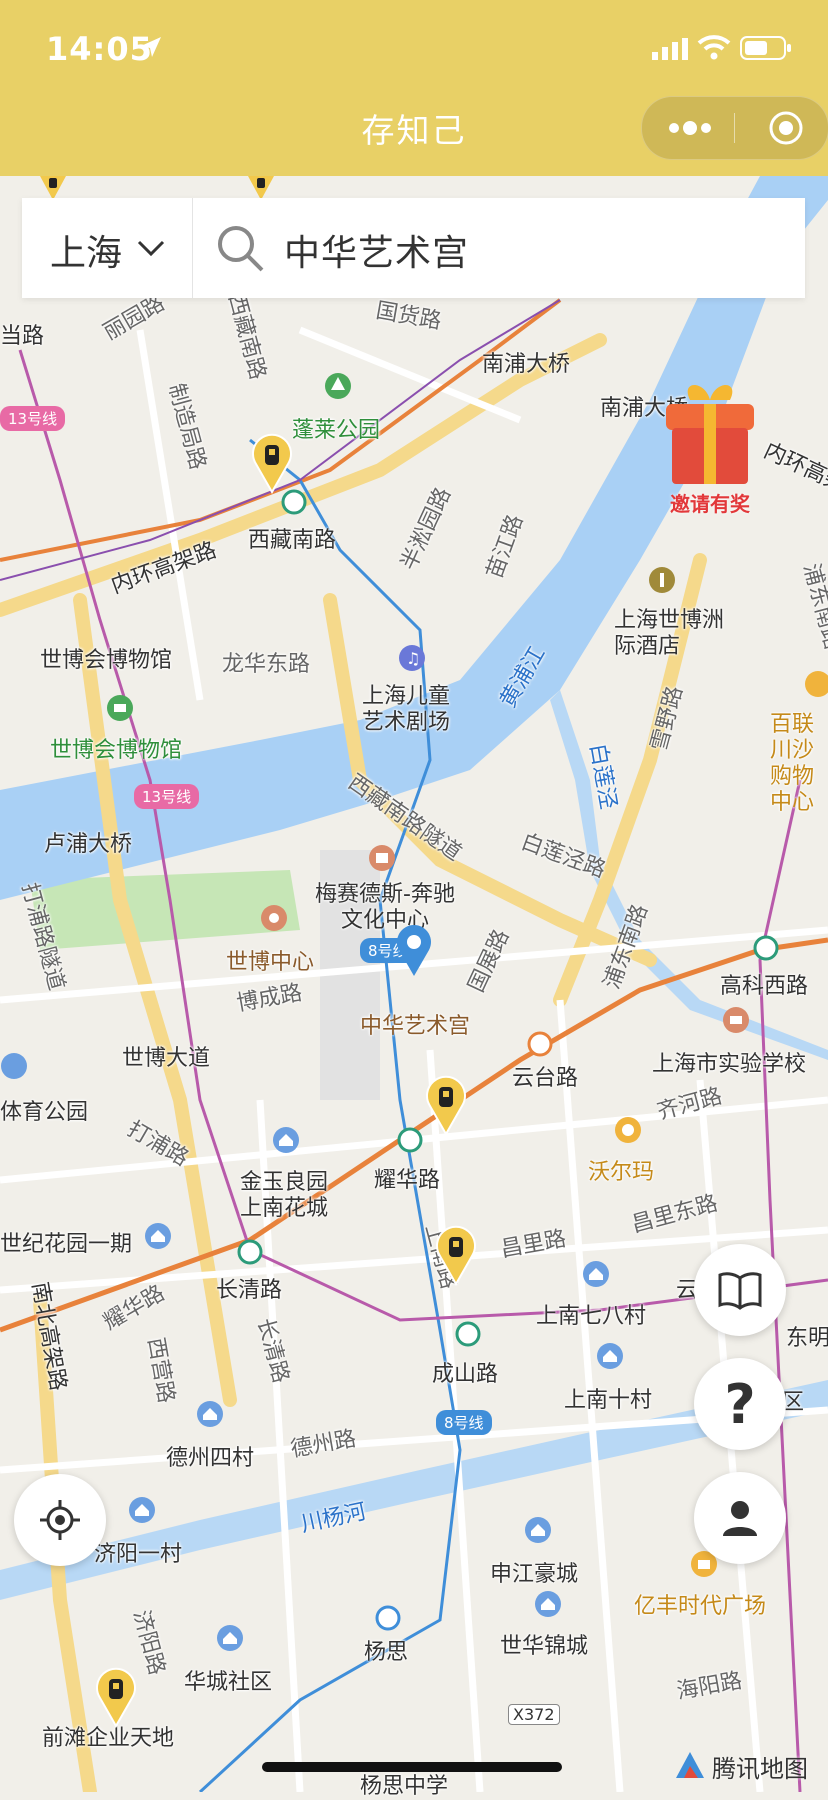 Image resolution: width=828 pixels, height=1800 pixels. What do you see at coordinates (336, 430) in the screenshot?
I see `map-label: 蓬莱公园` at bounding box center [336, 430].